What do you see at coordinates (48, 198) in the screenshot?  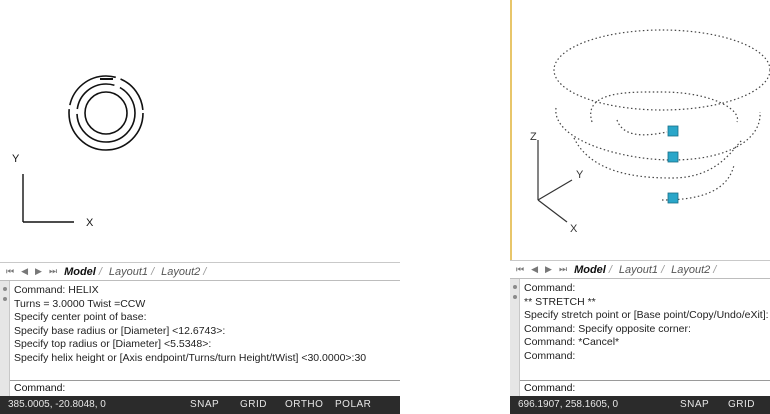 I see `ucs-axis-icon` at bounding box center [48, 198].